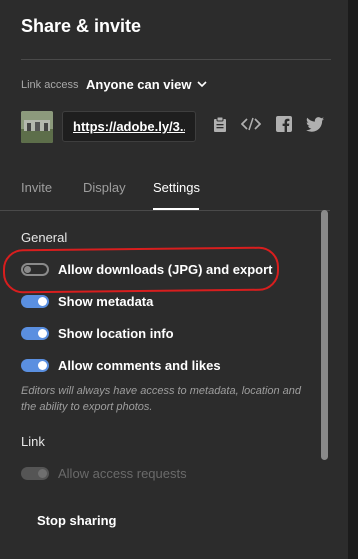 Image resolution: width=358 pixels, height=559 pixels. I want to click on tab-invite: Invite, so click(36, 187).